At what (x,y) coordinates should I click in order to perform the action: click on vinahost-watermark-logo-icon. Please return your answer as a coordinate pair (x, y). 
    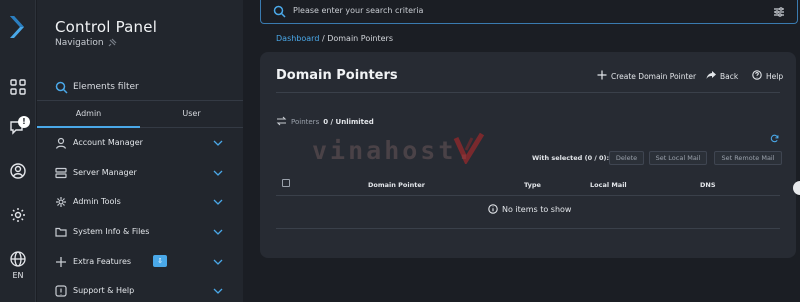
    Looking at the image, I should click on (469, 148).